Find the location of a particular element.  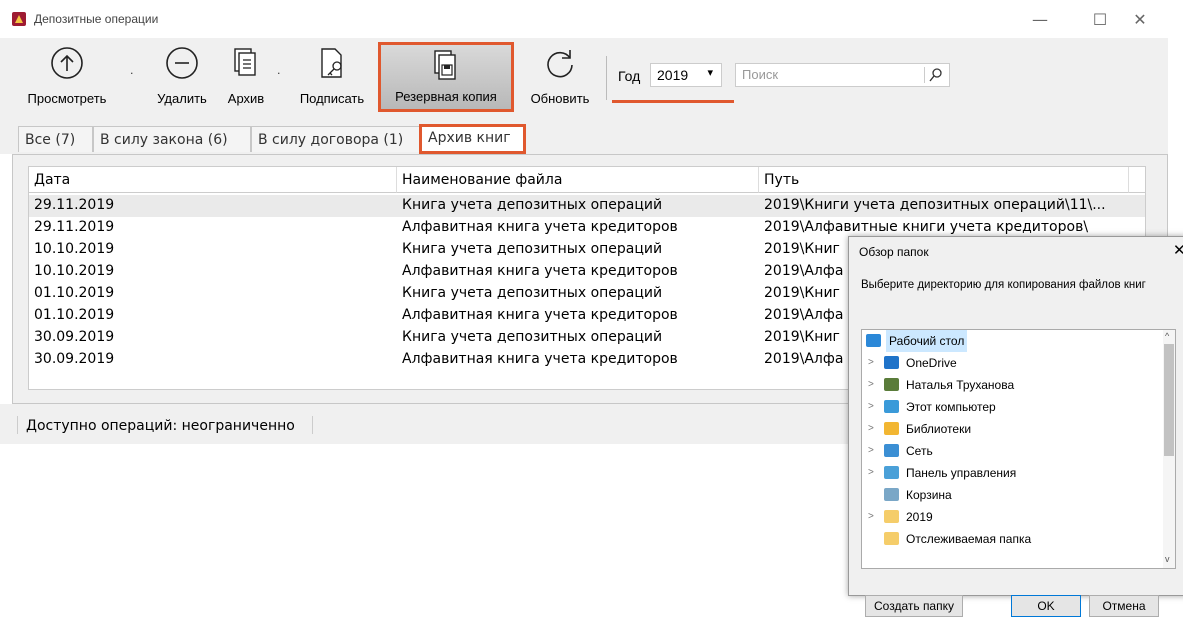

tree-item: > Библиотеки is located at coordinates (1011, 429).